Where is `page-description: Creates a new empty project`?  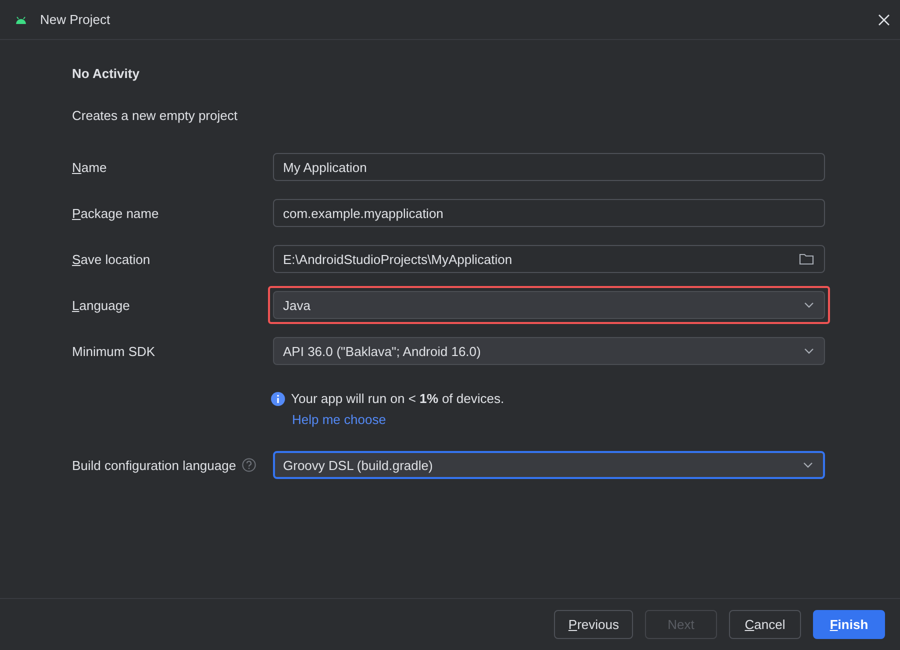 page-description: Creates a new empty project is located at coordinates (155, 115).